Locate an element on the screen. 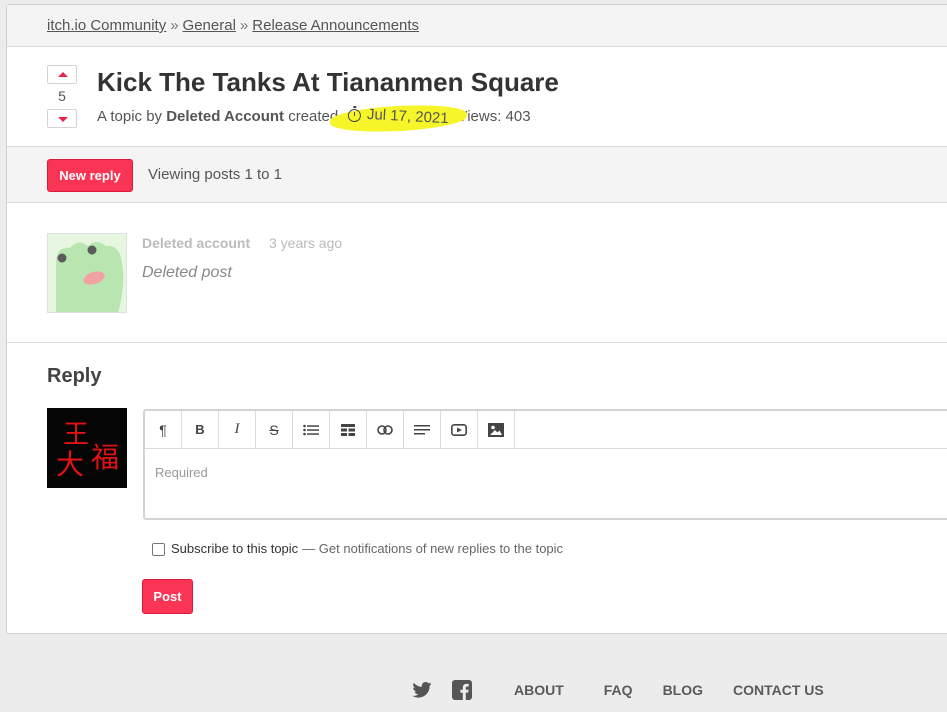 The width and height of the screenshot is (947, 712). breadcrumb-community-link: itch.io Community is located at coordinates (106, 25).